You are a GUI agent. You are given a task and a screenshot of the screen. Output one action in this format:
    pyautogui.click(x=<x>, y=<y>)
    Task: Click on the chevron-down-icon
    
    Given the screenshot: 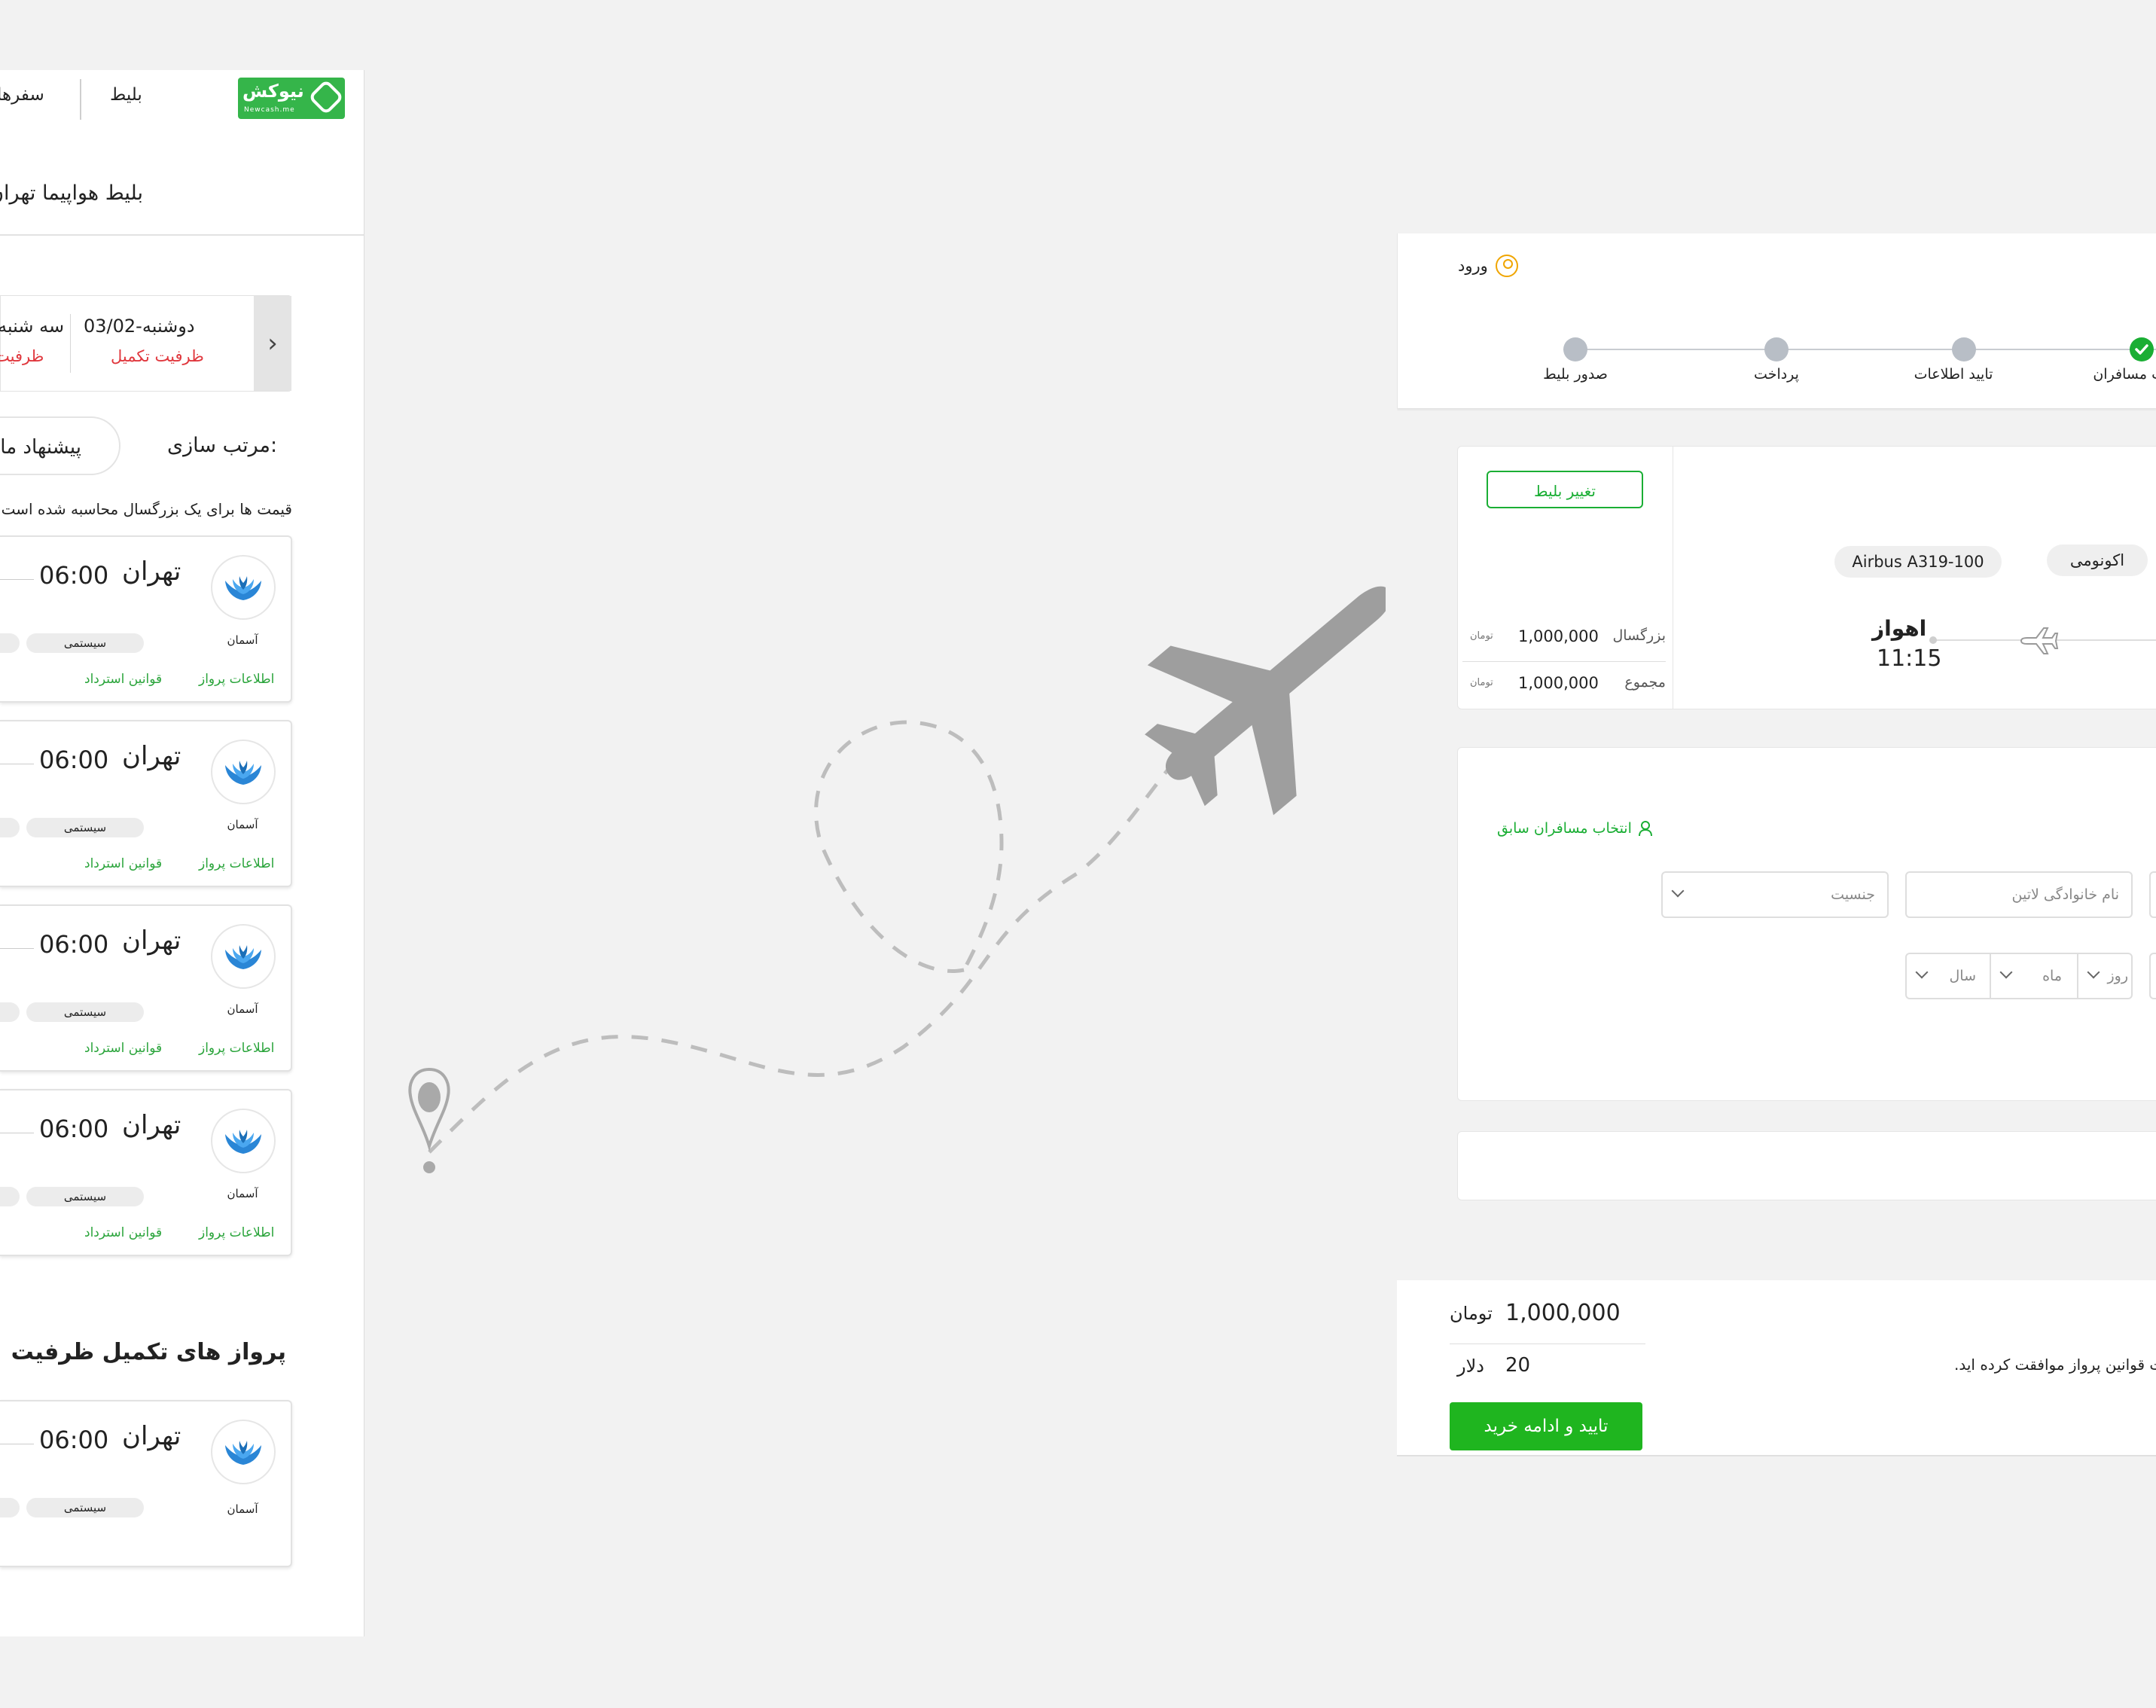 What is the action you would take?
    pyautogui.click(x=2006, y=972)
    